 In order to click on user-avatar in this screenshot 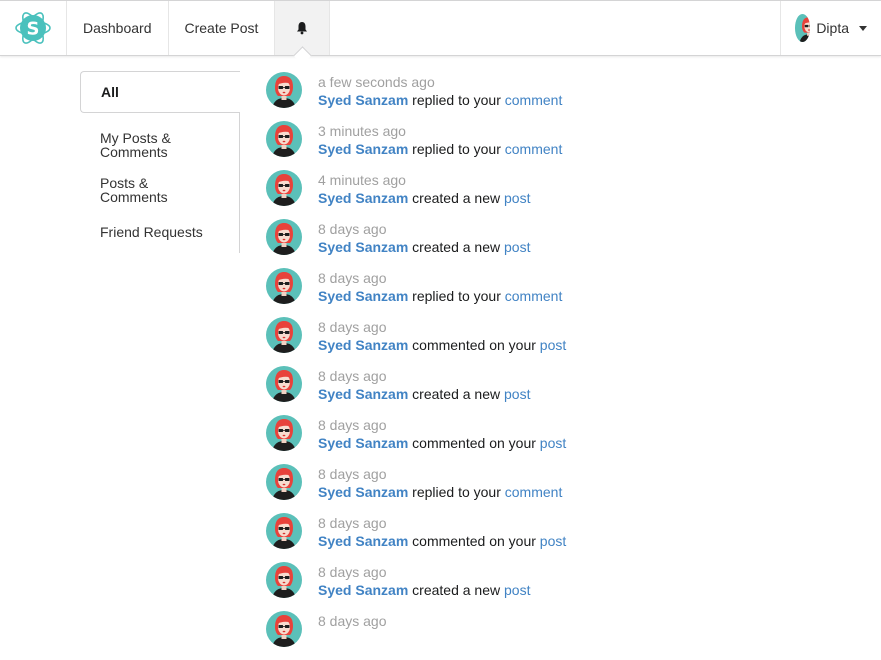, I will do `click(802, 28)`.